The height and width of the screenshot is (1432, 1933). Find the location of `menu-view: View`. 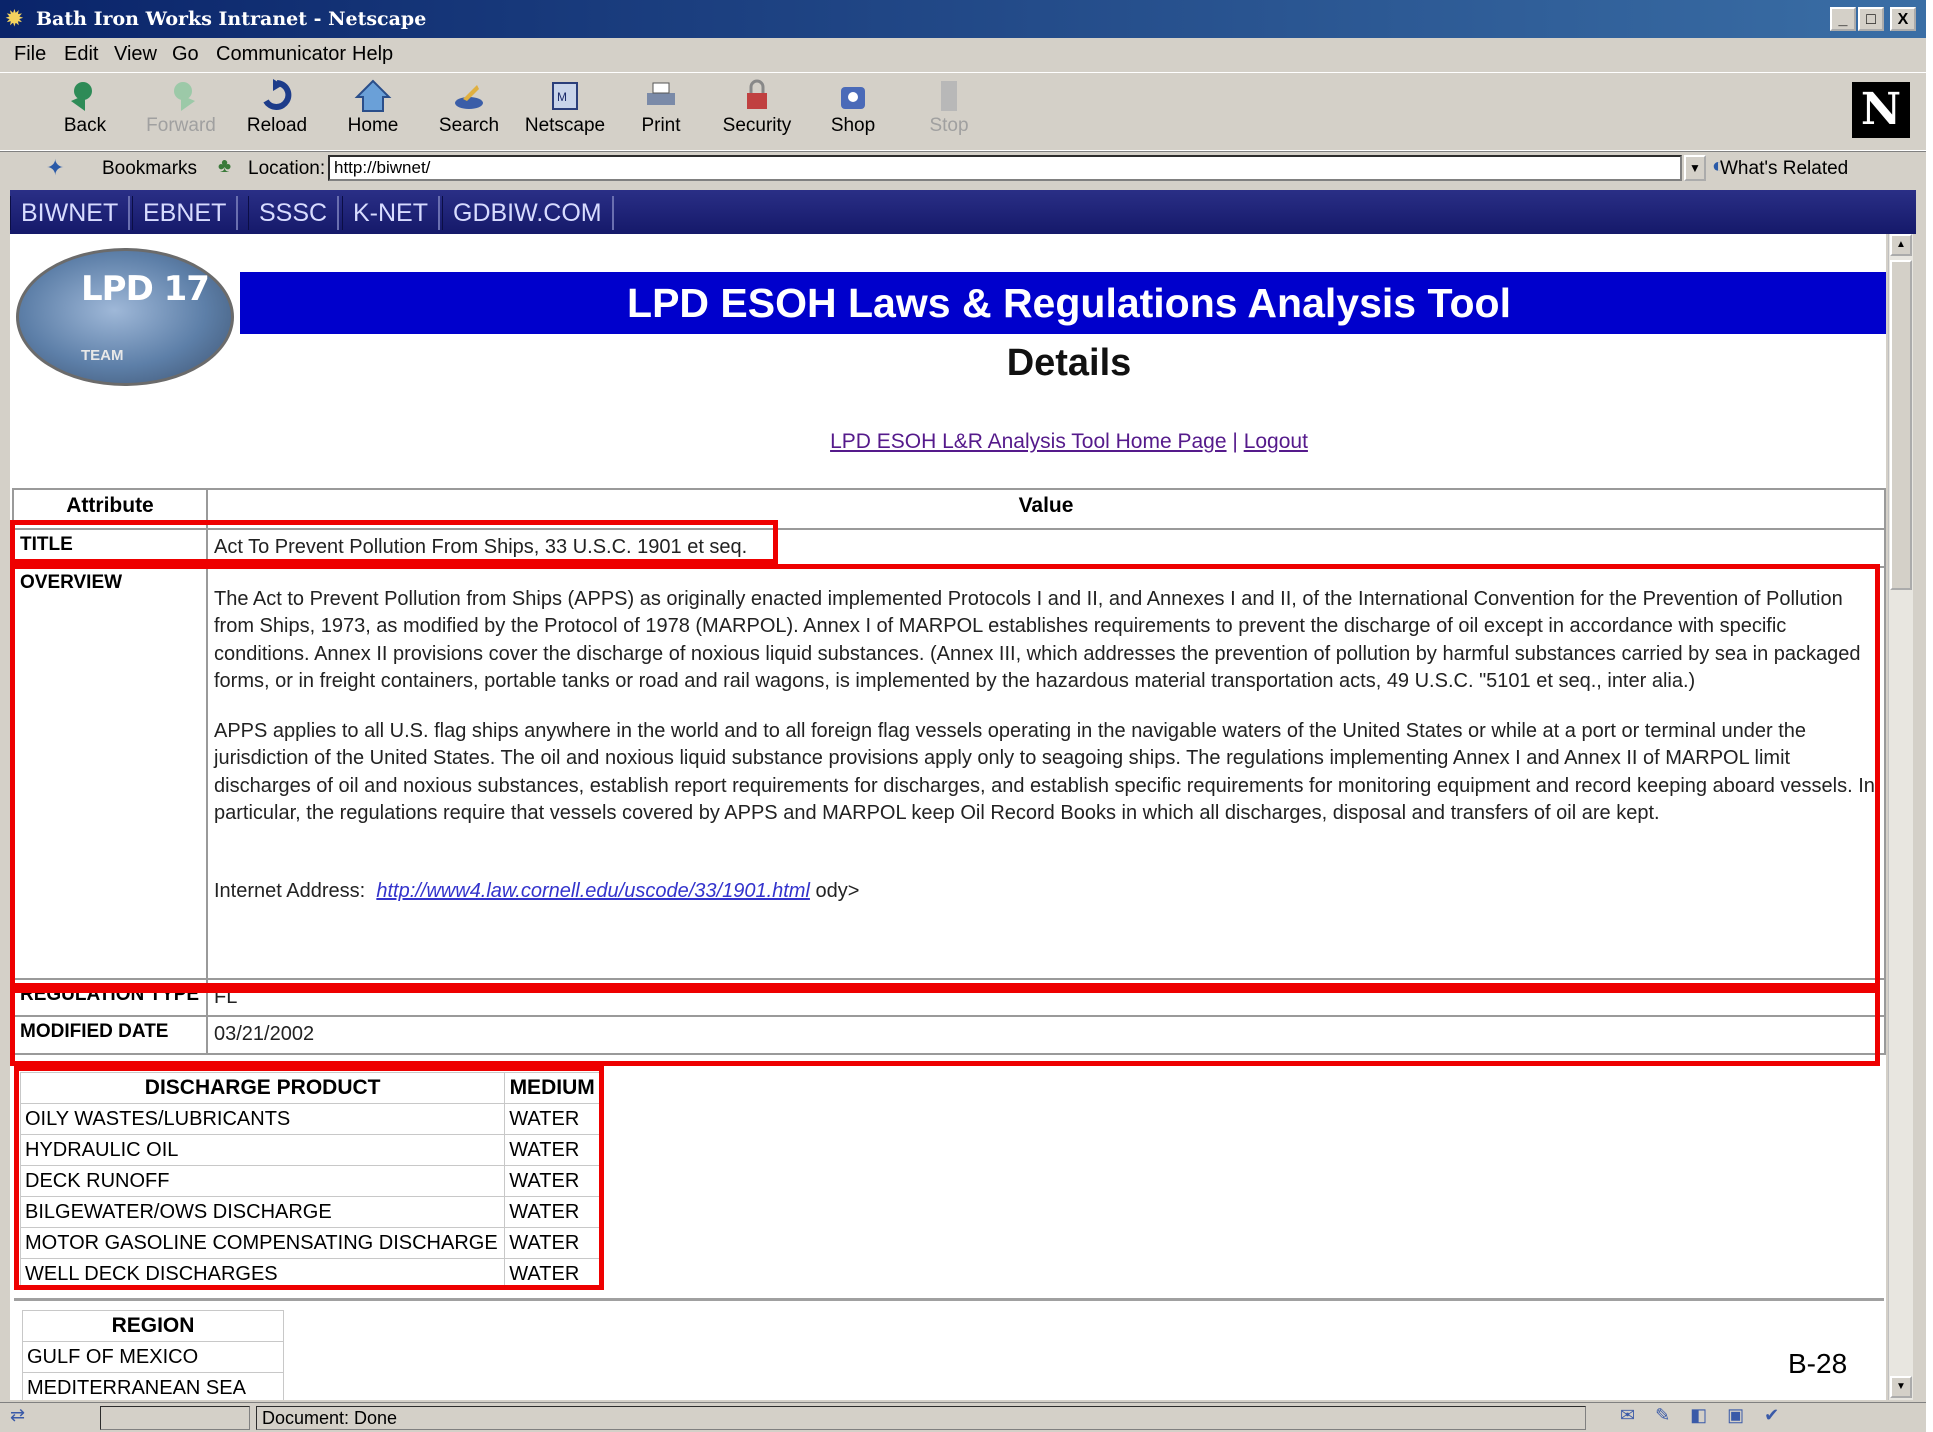

menu-view: View is located at coordinates (135, 54).